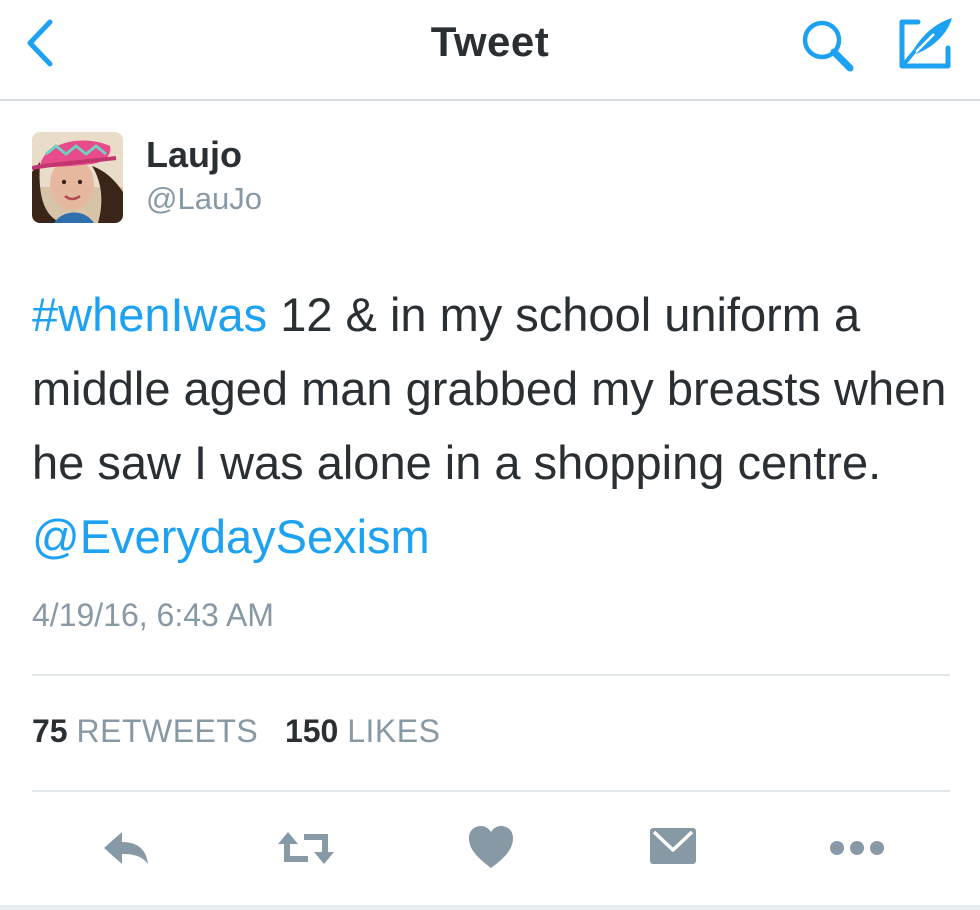  I want to click on avatar, so click(77, 177).